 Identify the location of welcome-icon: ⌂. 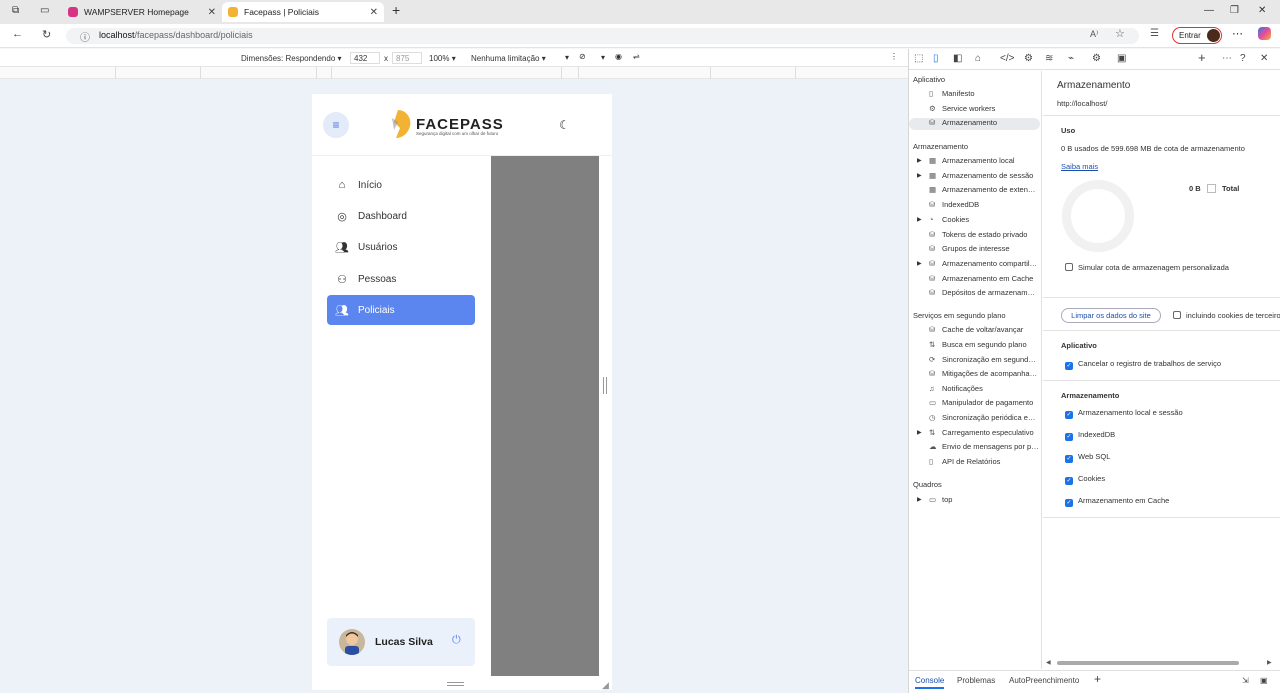
(978, 58).